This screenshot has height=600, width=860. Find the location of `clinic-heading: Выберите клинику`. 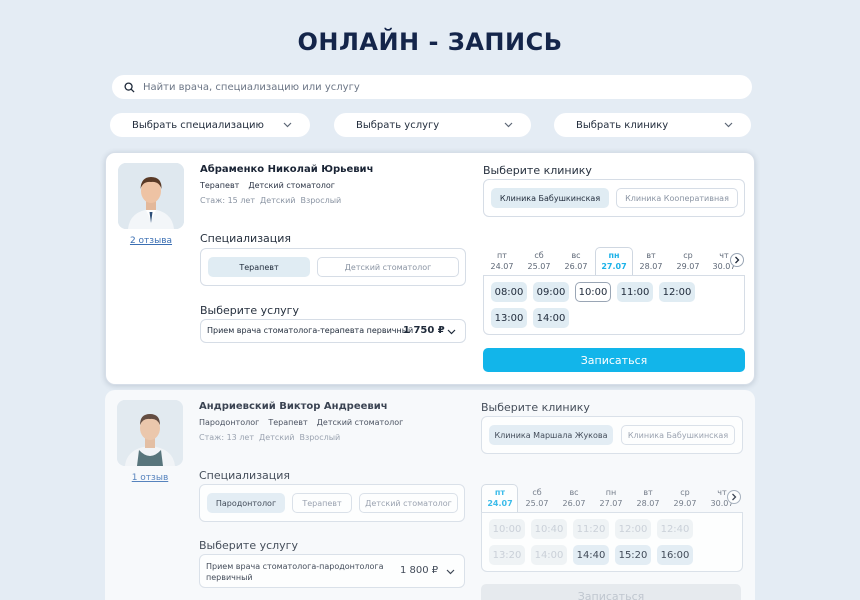

clinic-heading: Выберите клинику is located at coordinates (537, 170).